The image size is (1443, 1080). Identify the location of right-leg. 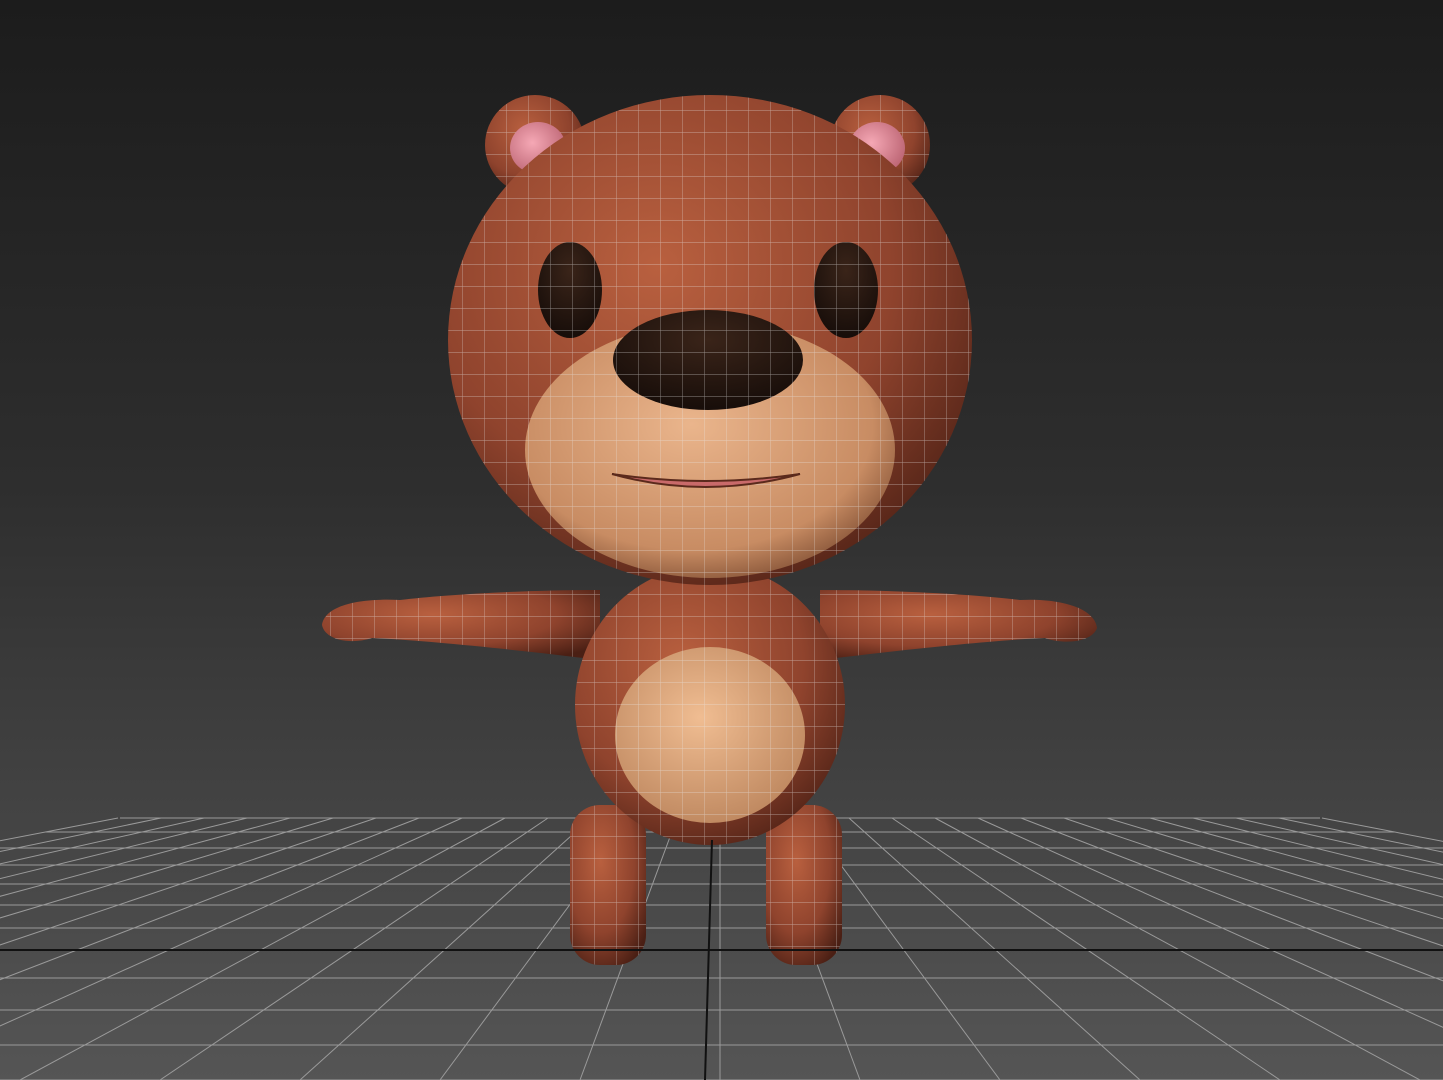
(804, 885).